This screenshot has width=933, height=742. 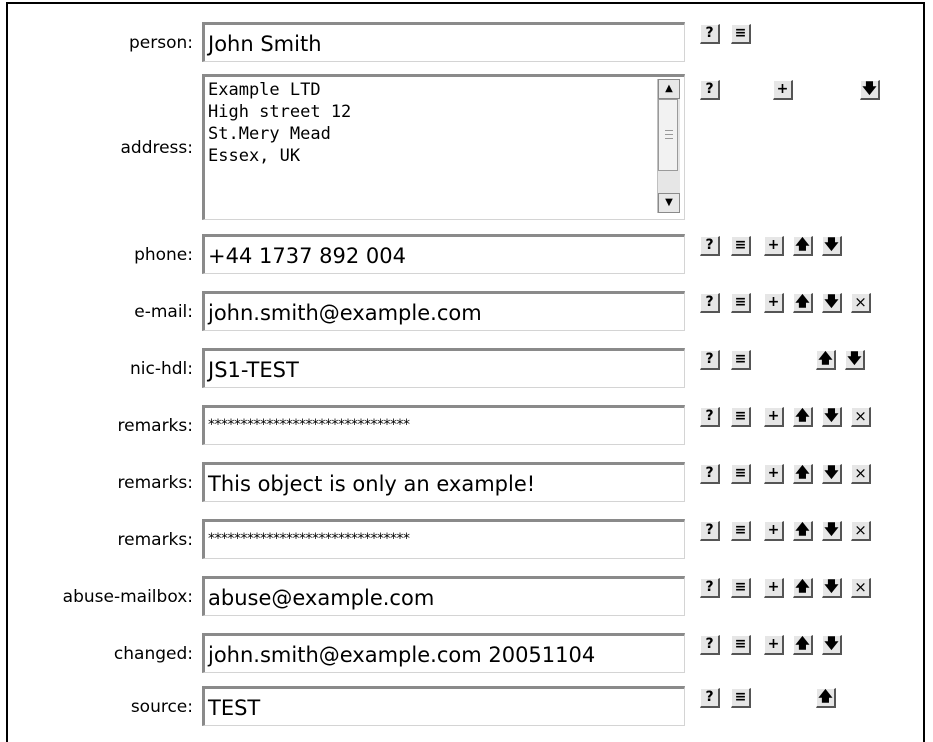 I want to click on remarks-input: This object is only an example!, so click(x=443, y=482).